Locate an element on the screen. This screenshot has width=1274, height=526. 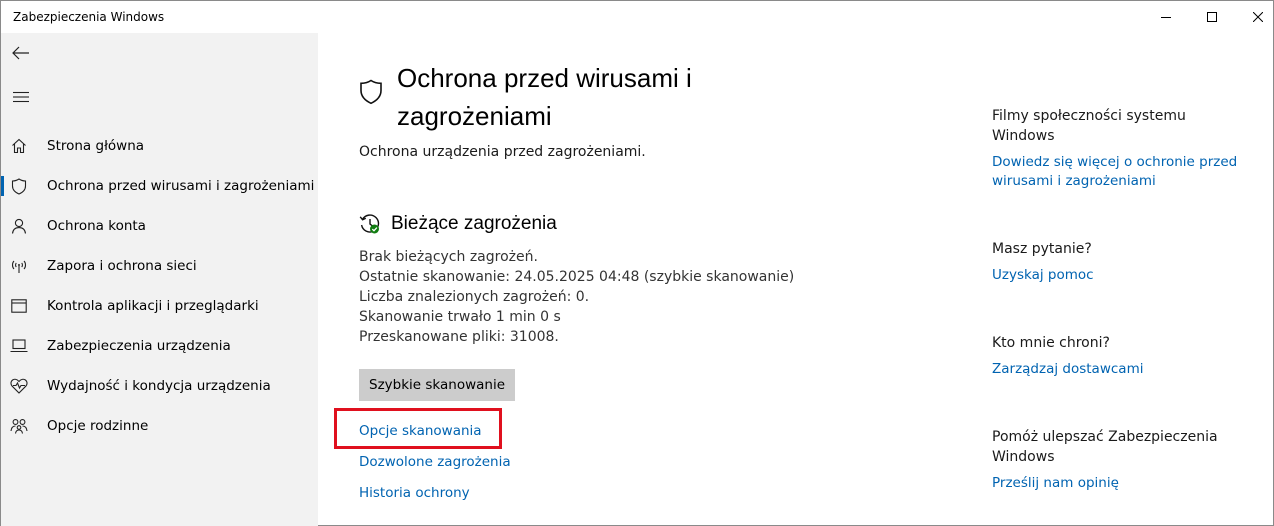
who-protects-group: Kto mnie chroni? Zarządzaj dostawcami is located at coordinates (1122, 356).